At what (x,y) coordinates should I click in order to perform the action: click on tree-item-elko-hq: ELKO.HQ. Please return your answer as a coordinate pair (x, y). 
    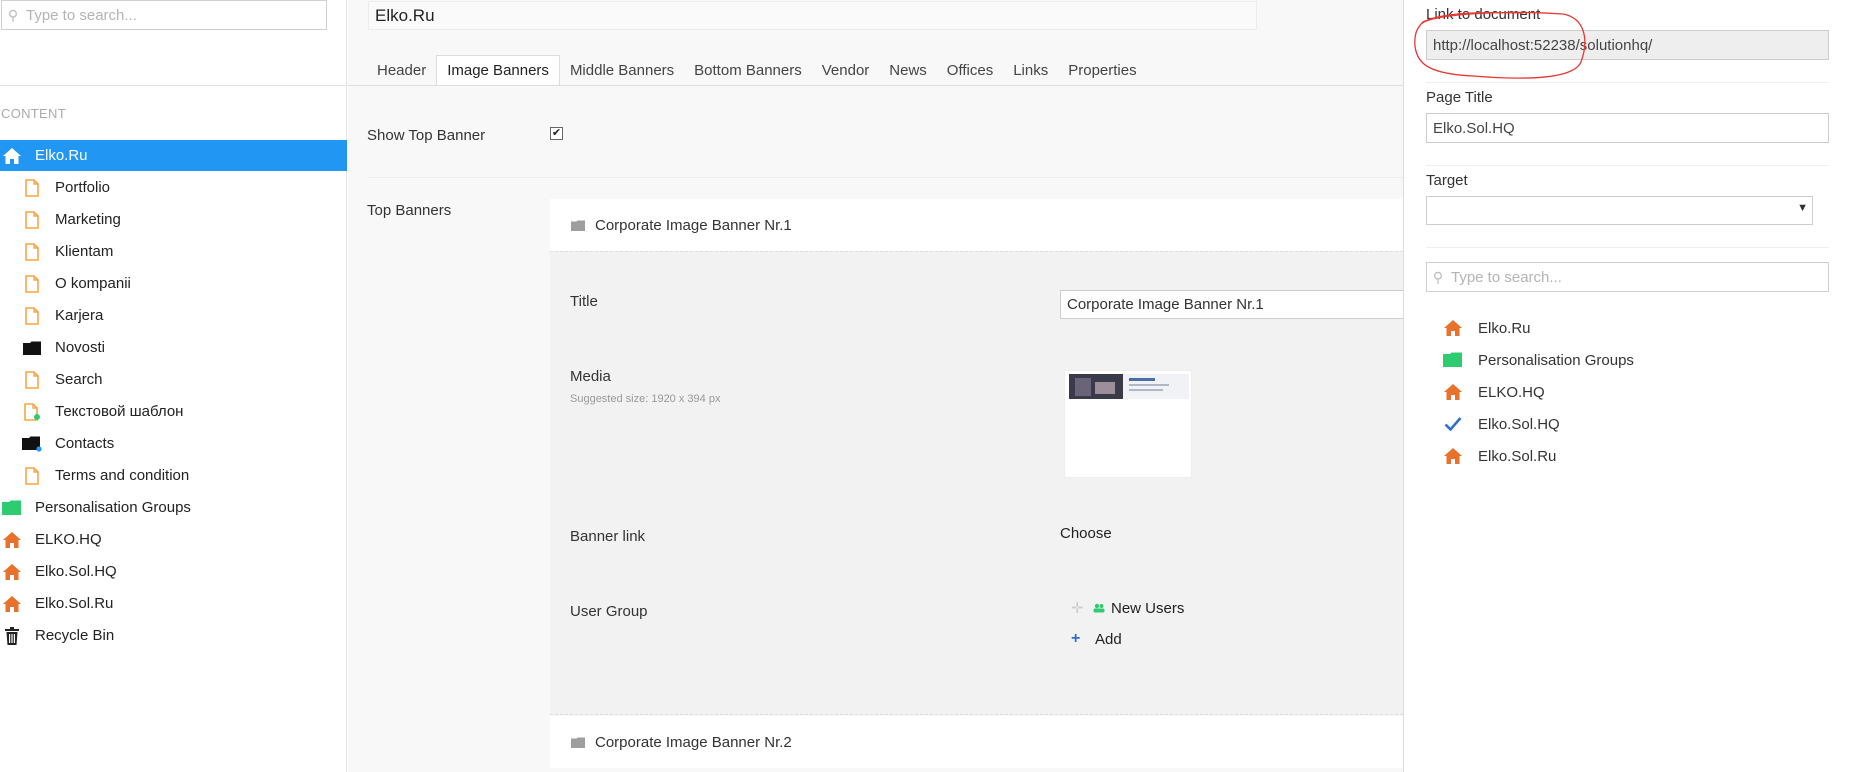
    Looking at the image, I should click on (173, 539).